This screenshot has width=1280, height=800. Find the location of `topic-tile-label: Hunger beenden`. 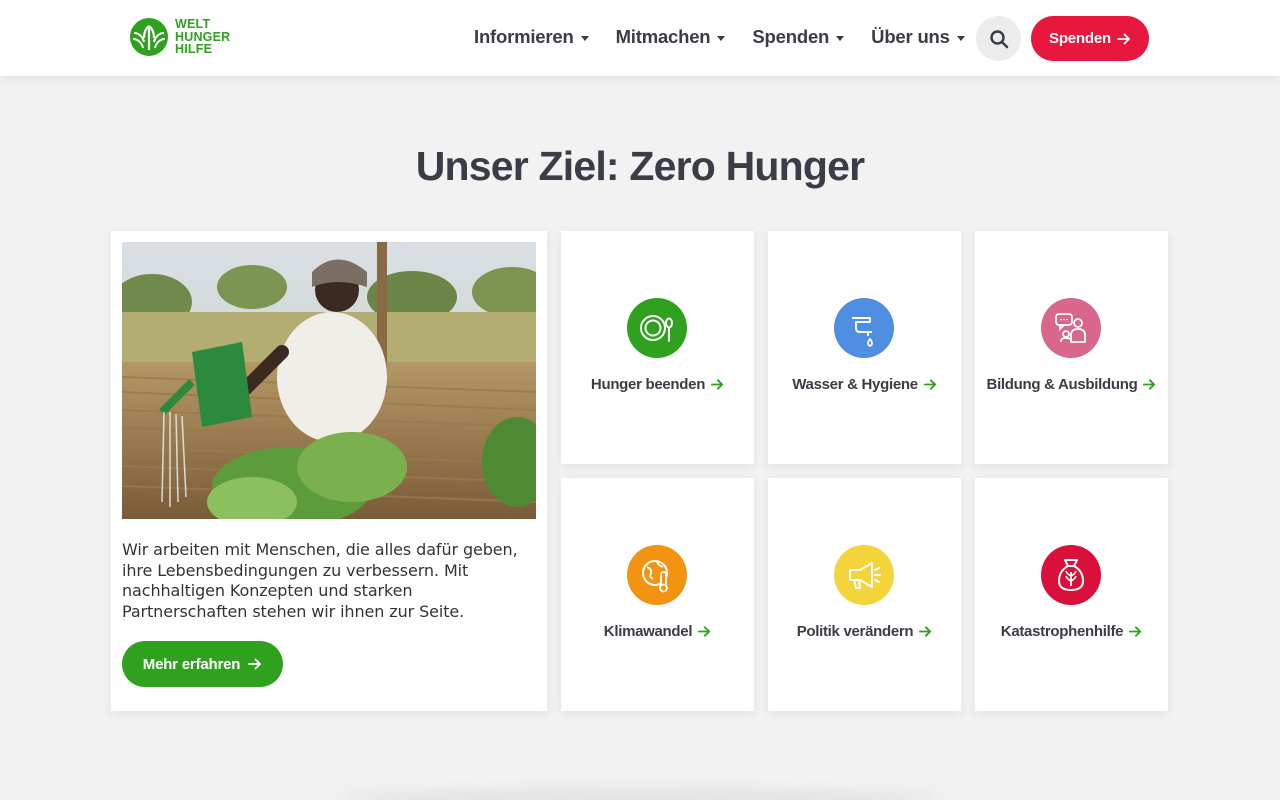

topic-tile-label: Hunger beenden is located at coordinates (657, 384).